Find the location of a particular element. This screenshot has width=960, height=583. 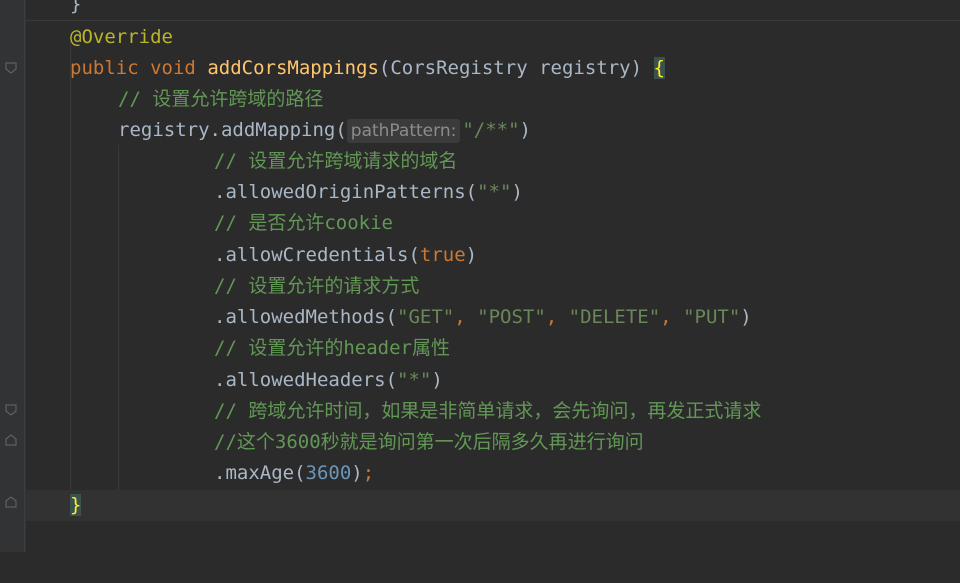

editor-gutter is located at coordinates (13, 276).